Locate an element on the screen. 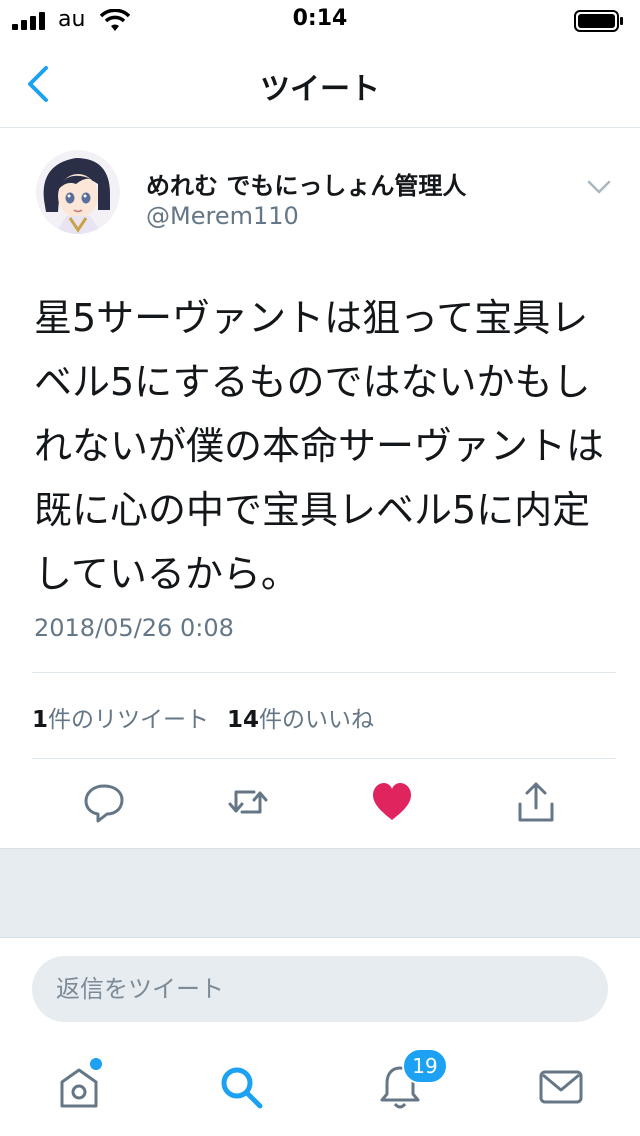 This screenshot has height=1136, width=640. tab-bar is located at coordinates (320, 1088).